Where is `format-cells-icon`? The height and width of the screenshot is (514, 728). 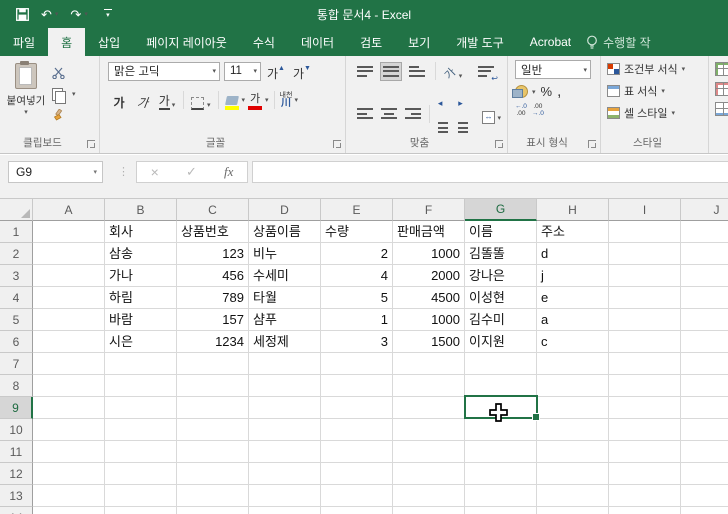 format-cells-icon is located at coordinates (721, 109).